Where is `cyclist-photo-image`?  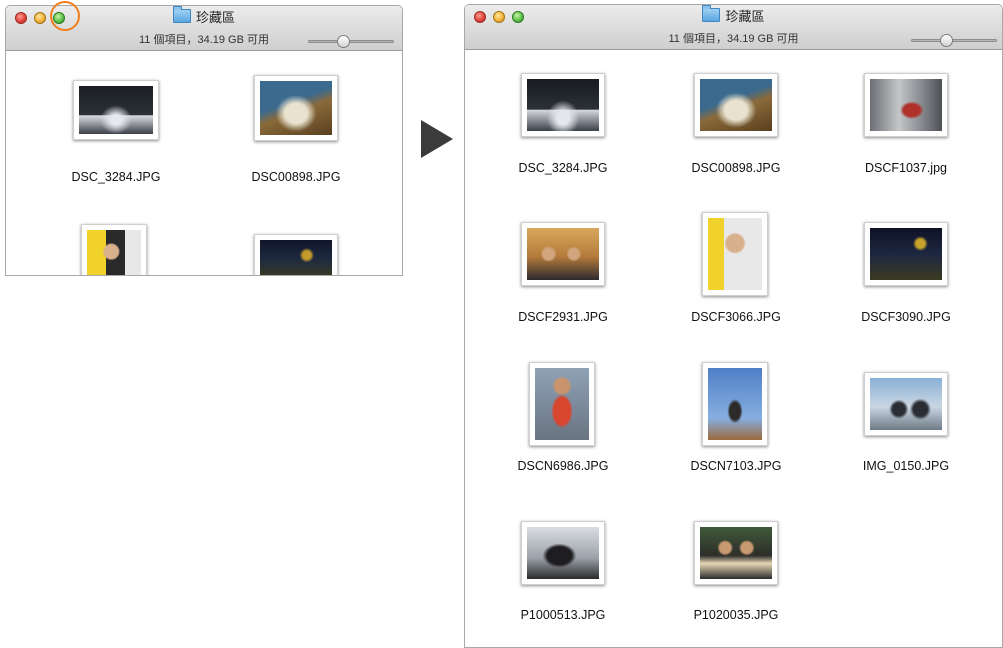 cyclist-photo-image is located at coordinates (563, 553).